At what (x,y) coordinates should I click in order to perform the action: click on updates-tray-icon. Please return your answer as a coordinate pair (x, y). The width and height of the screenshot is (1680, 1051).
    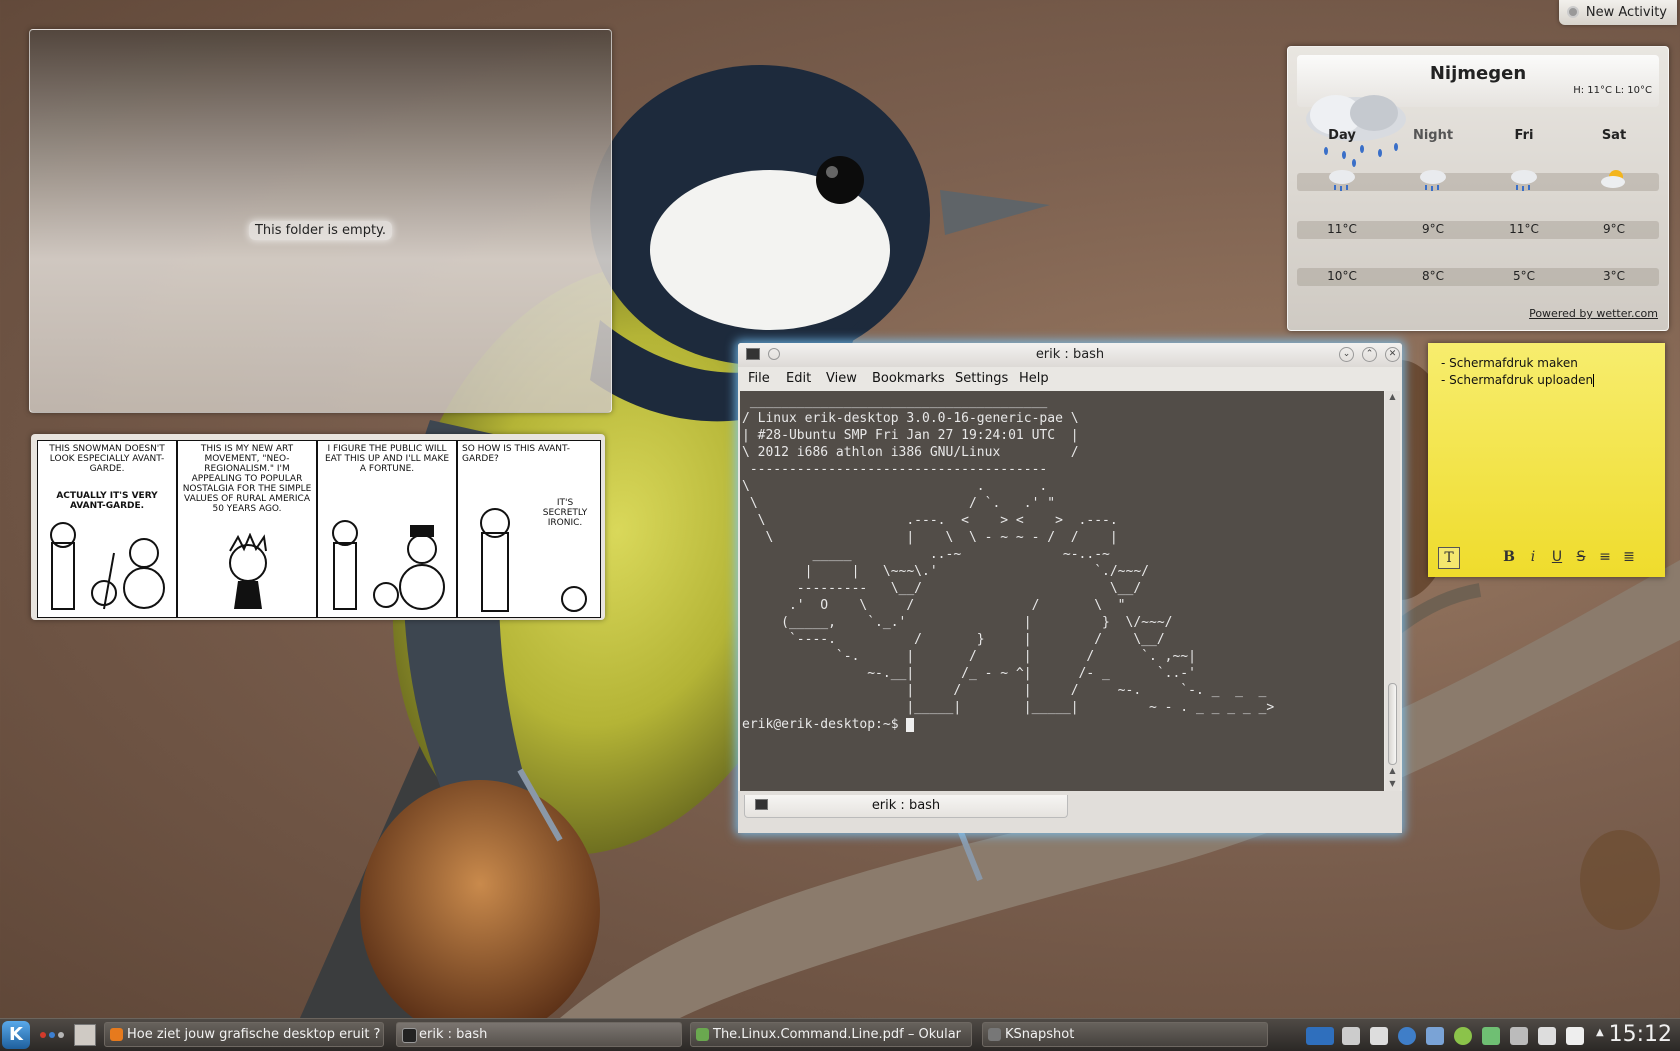
    Looking at the image, I should click on (1463, 1036).